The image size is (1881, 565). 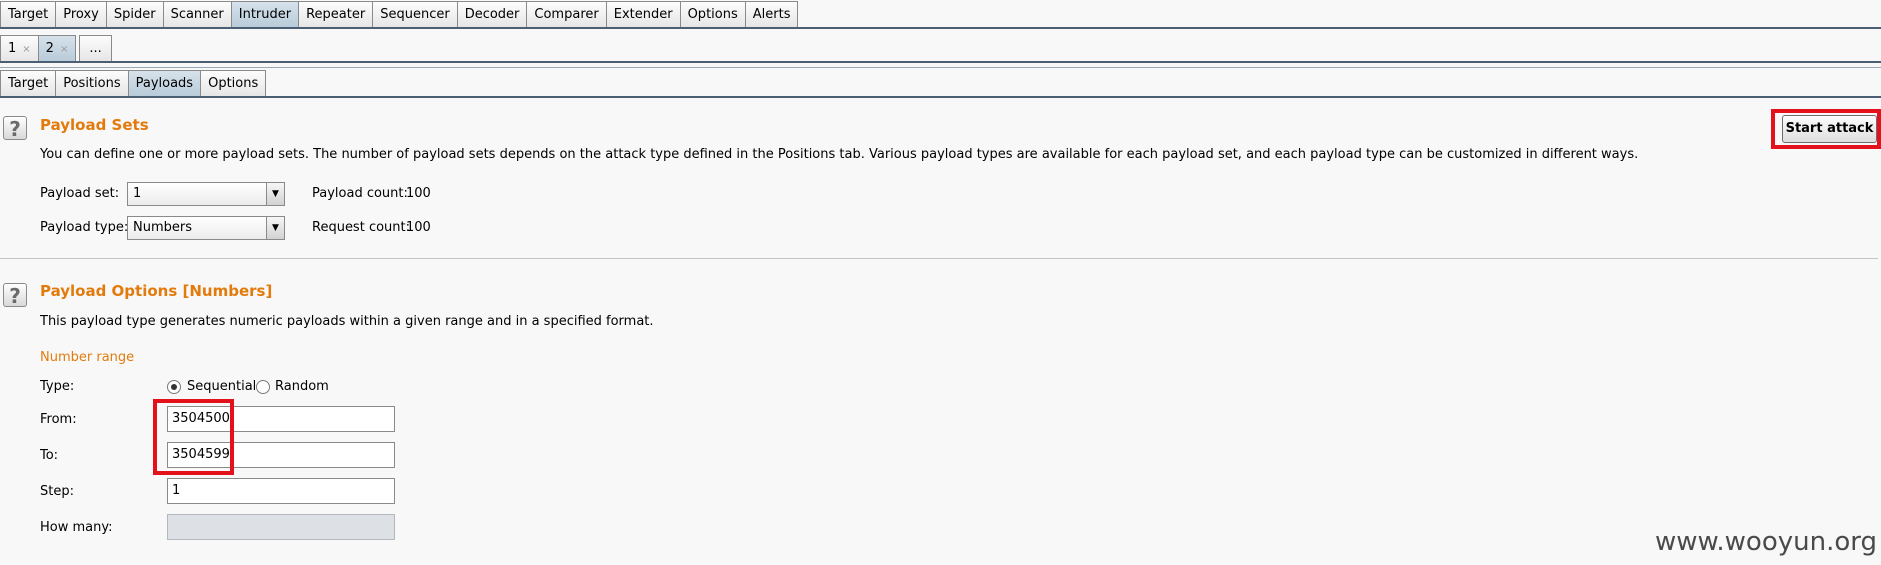 I want to click on attack-tab-underline, so click(x=940, y=62).